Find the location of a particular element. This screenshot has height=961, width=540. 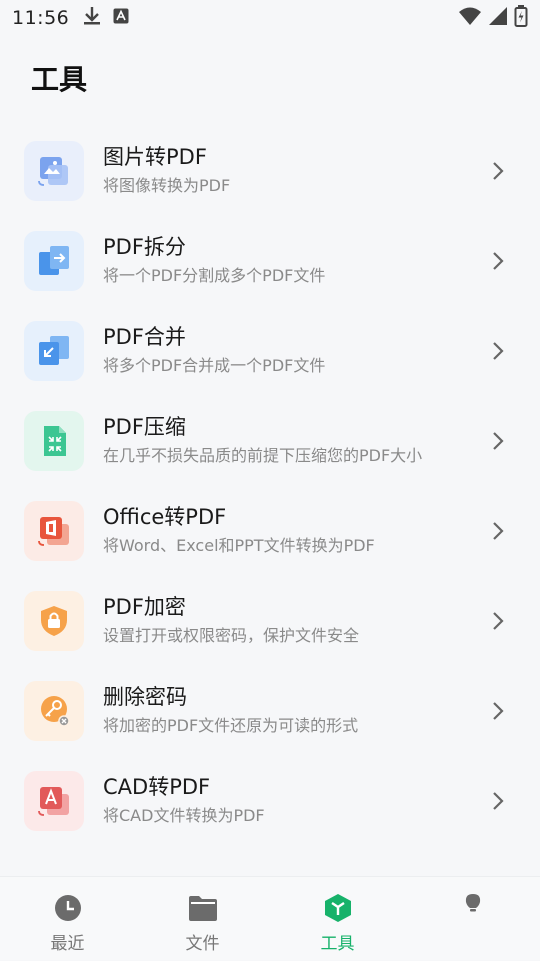

nav-item-recent: 最近 is located at coordinates (67, 919).